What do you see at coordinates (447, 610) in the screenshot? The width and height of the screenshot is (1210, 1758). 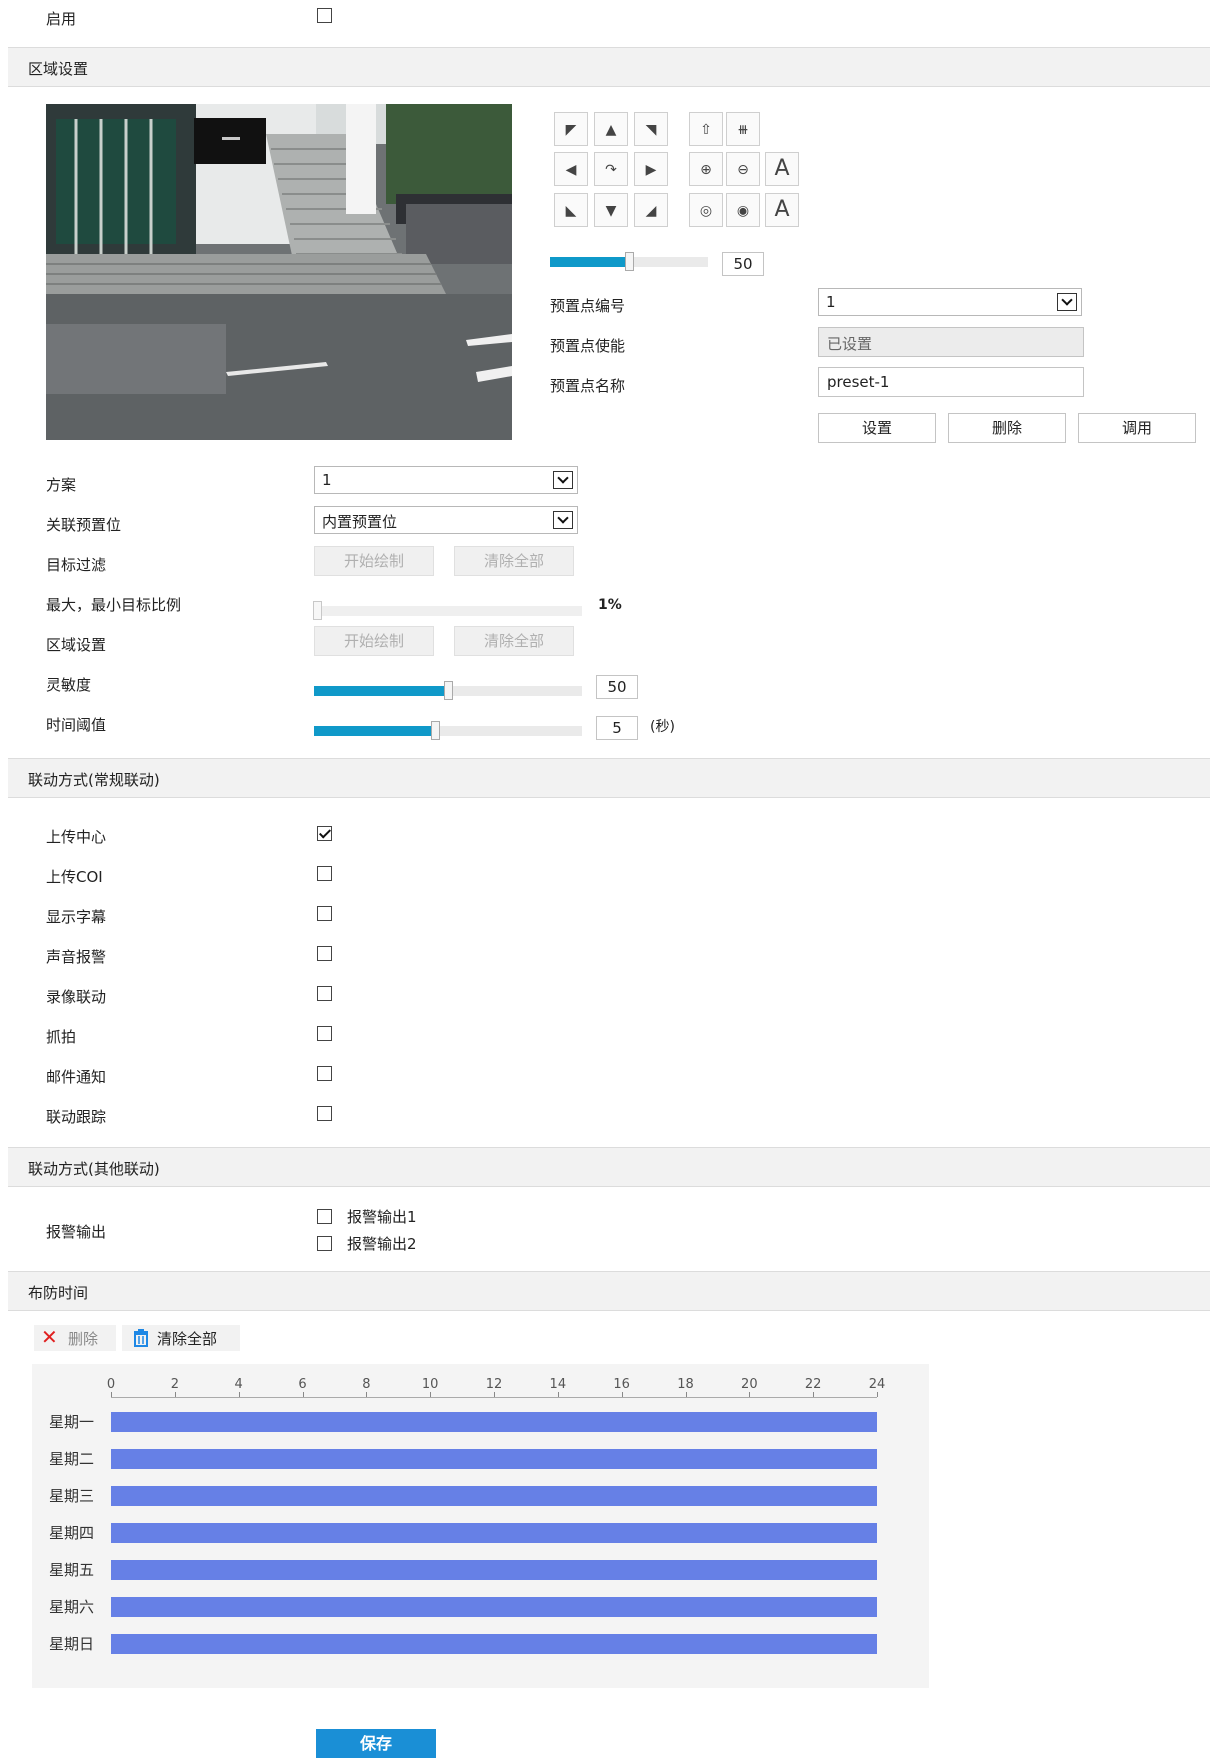 I see `target-ratio-slider` at bounding box center [447, 610].